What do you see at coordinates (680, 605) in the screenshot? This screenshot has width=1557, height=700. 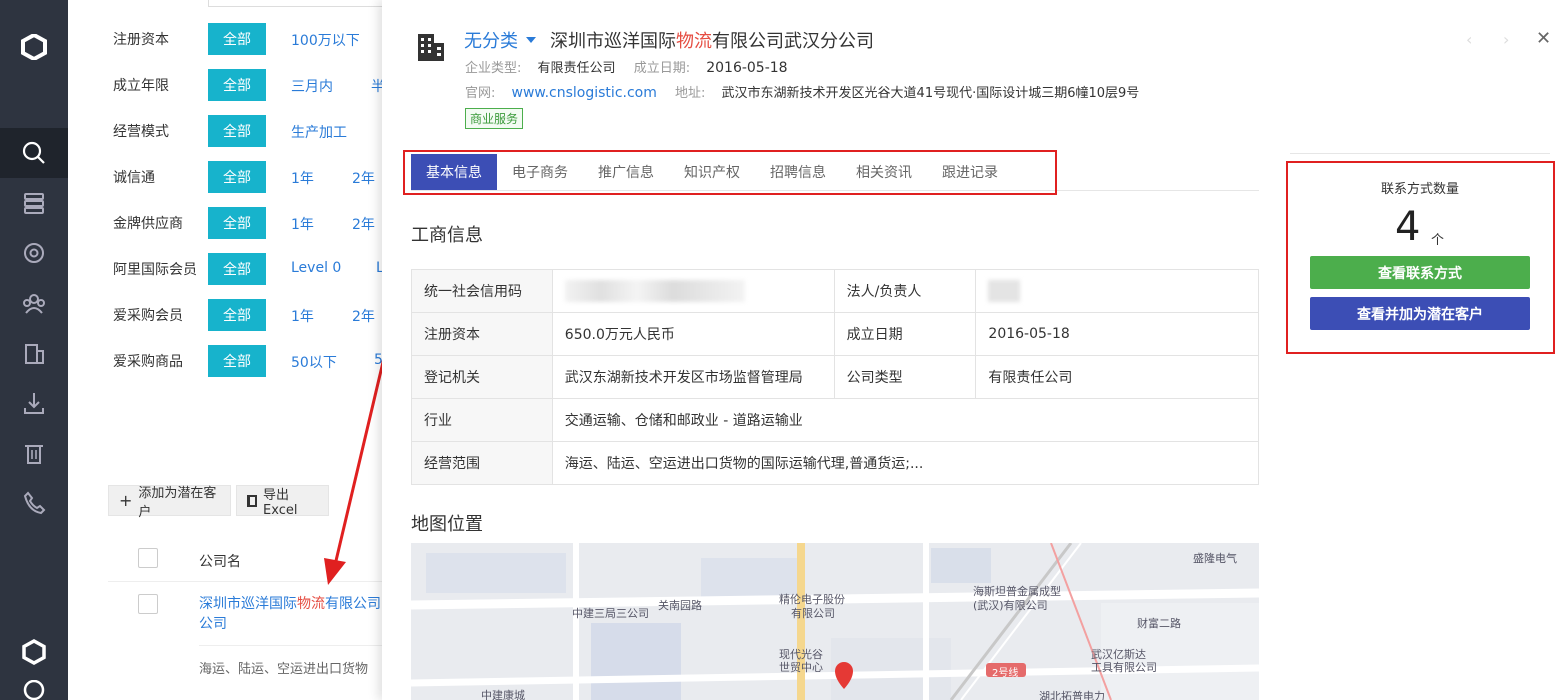 I see `map-label: 关南园路` at bounding box center [680, 605].